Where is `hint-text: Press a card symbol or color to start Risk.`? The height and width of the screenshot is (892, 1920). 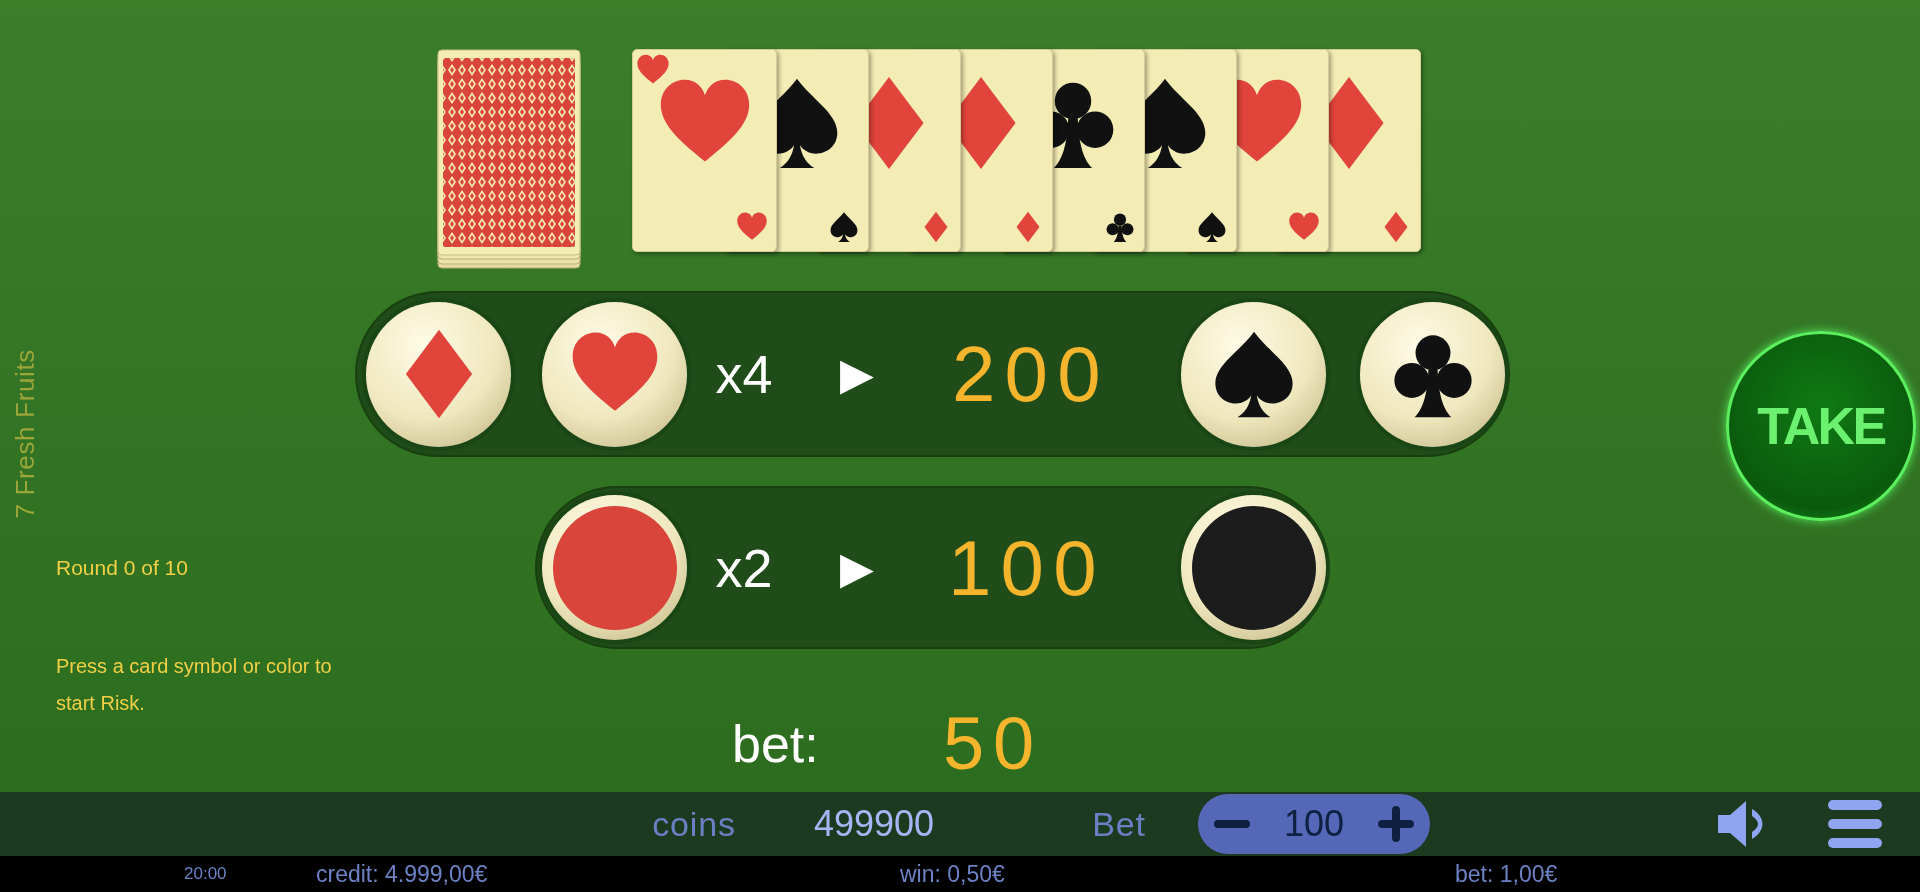
hint-text: Press a card symbol or color to start Risk. is located at coordinates (194, 684).